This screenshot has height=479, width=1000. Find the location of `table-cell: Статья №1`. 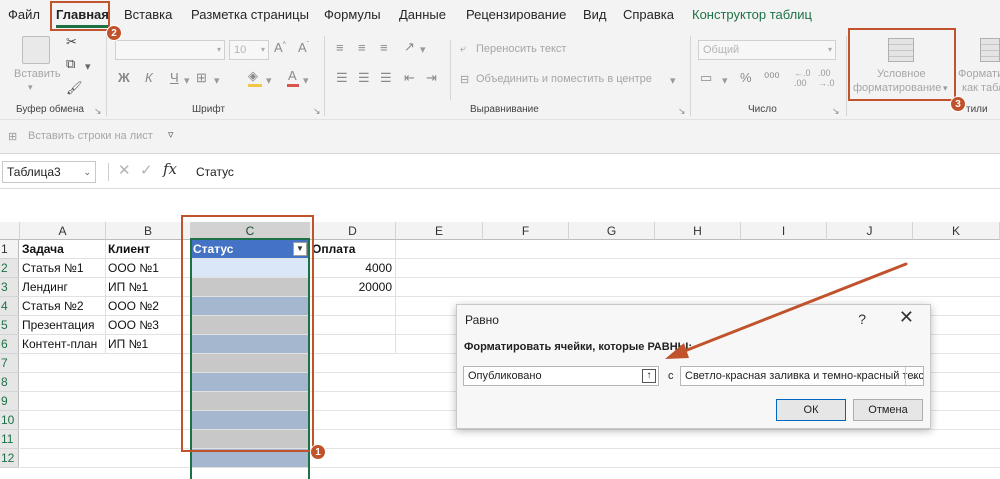

table-cell: Статья №1 is located at coordinates (63, 268).